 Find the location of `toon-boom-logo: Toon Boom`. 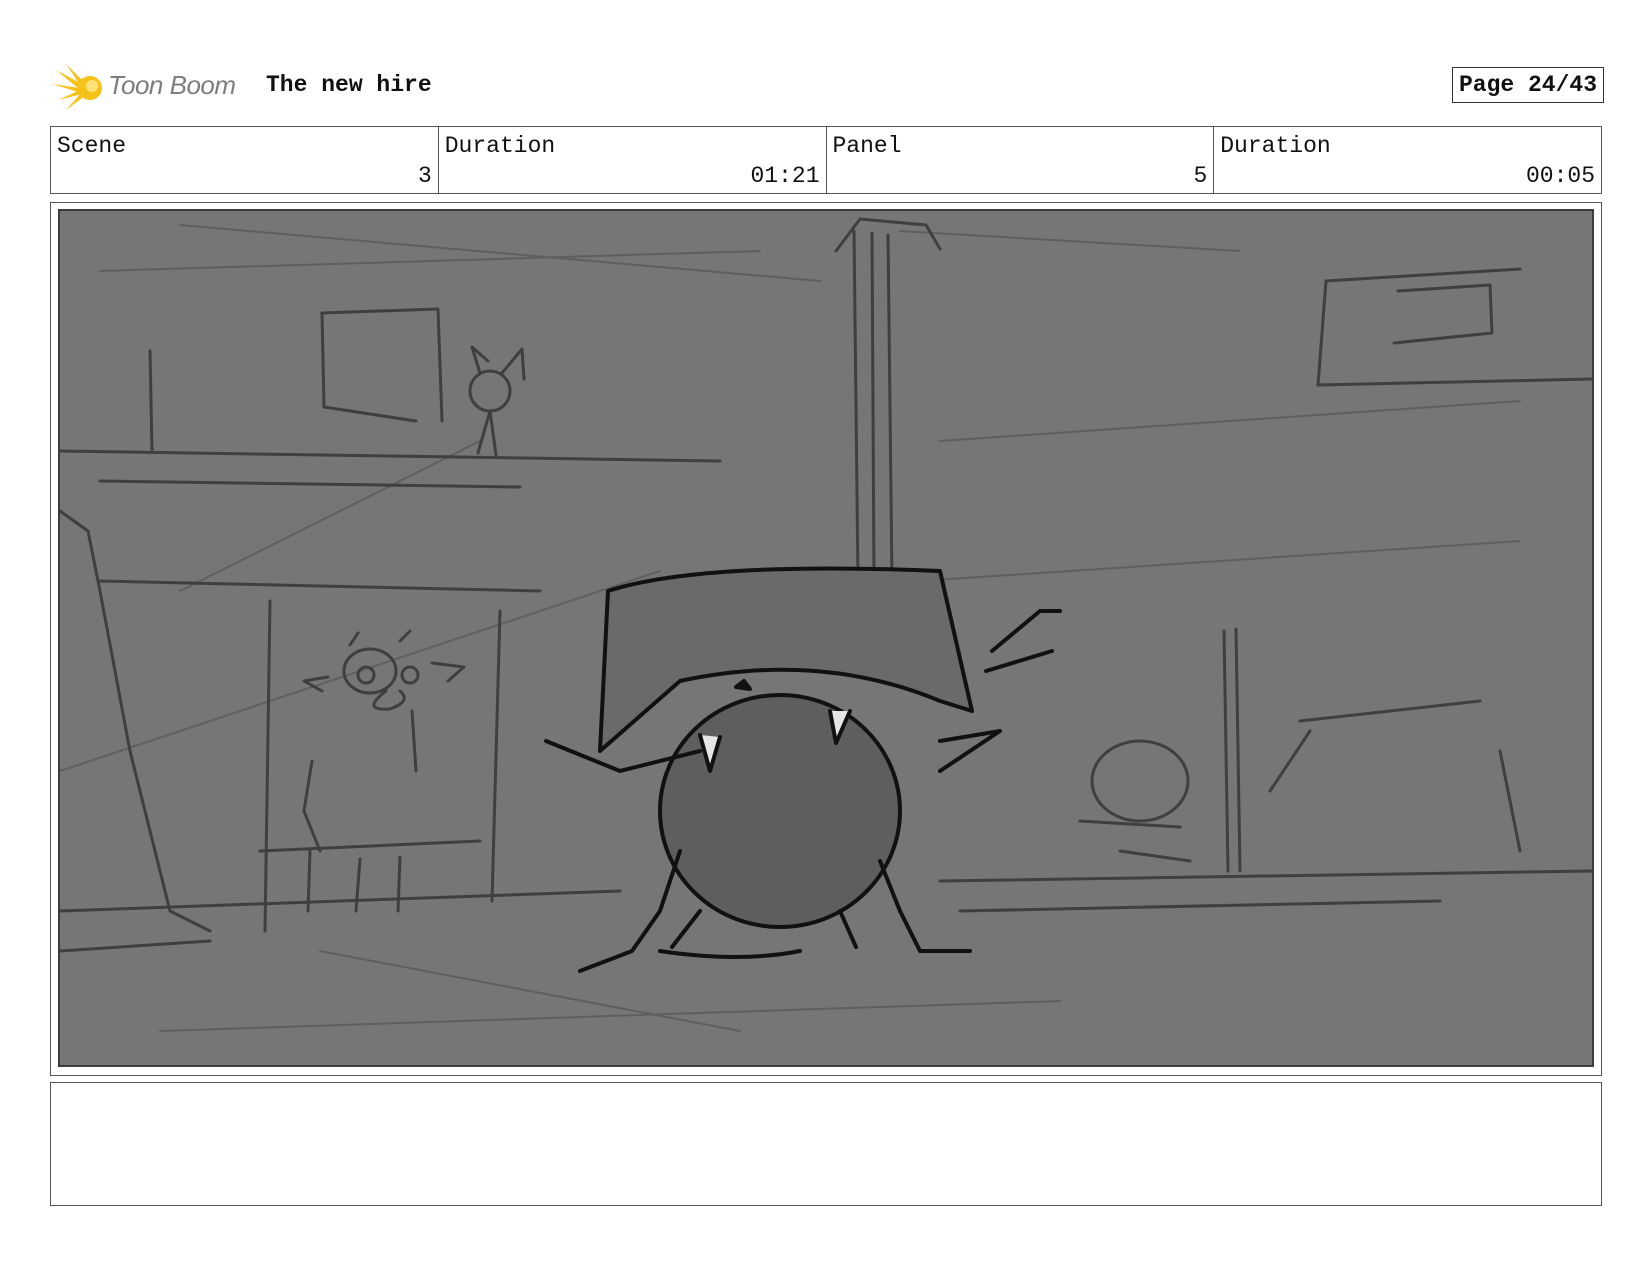

toon-boom-logo: Toon Boom is located at coordinates (157, 88).